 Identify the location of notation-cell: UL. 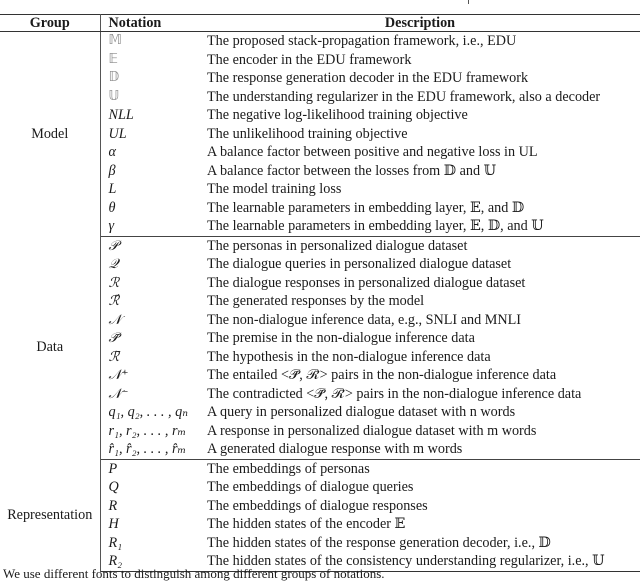
(117, 133).